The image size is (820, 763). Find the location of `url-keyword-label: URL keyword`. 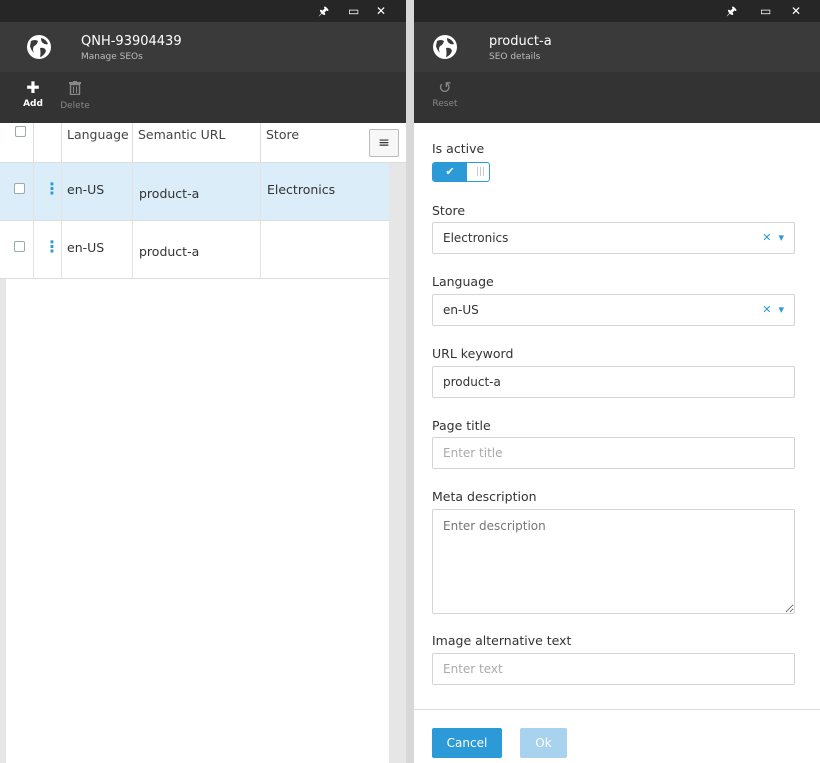

url-keyword-label: URL keyword is located at coordinates (473, 353).